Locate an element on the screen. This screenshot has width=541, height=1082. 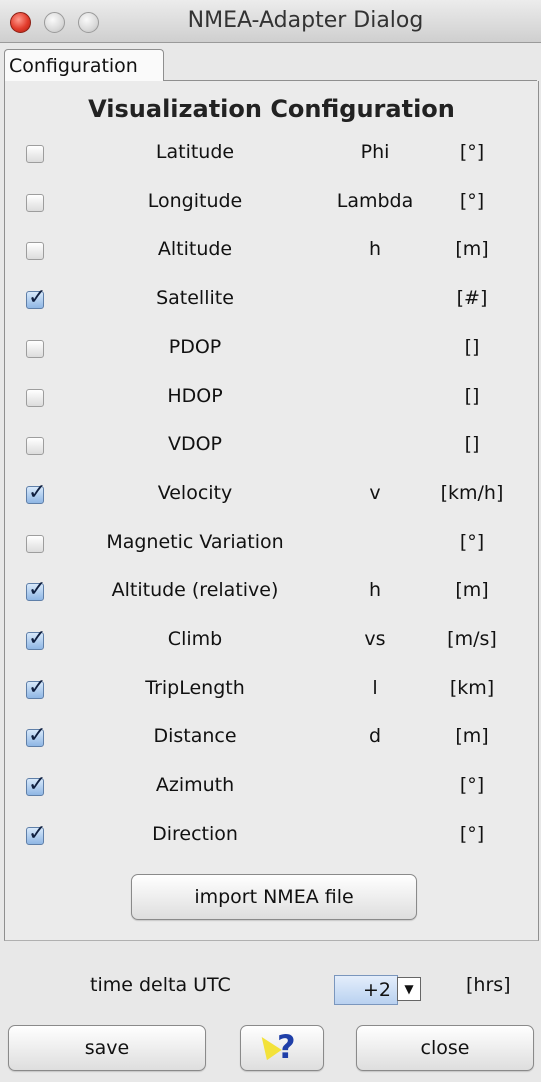
row-label: Distance is located at coordinates (195, 736).